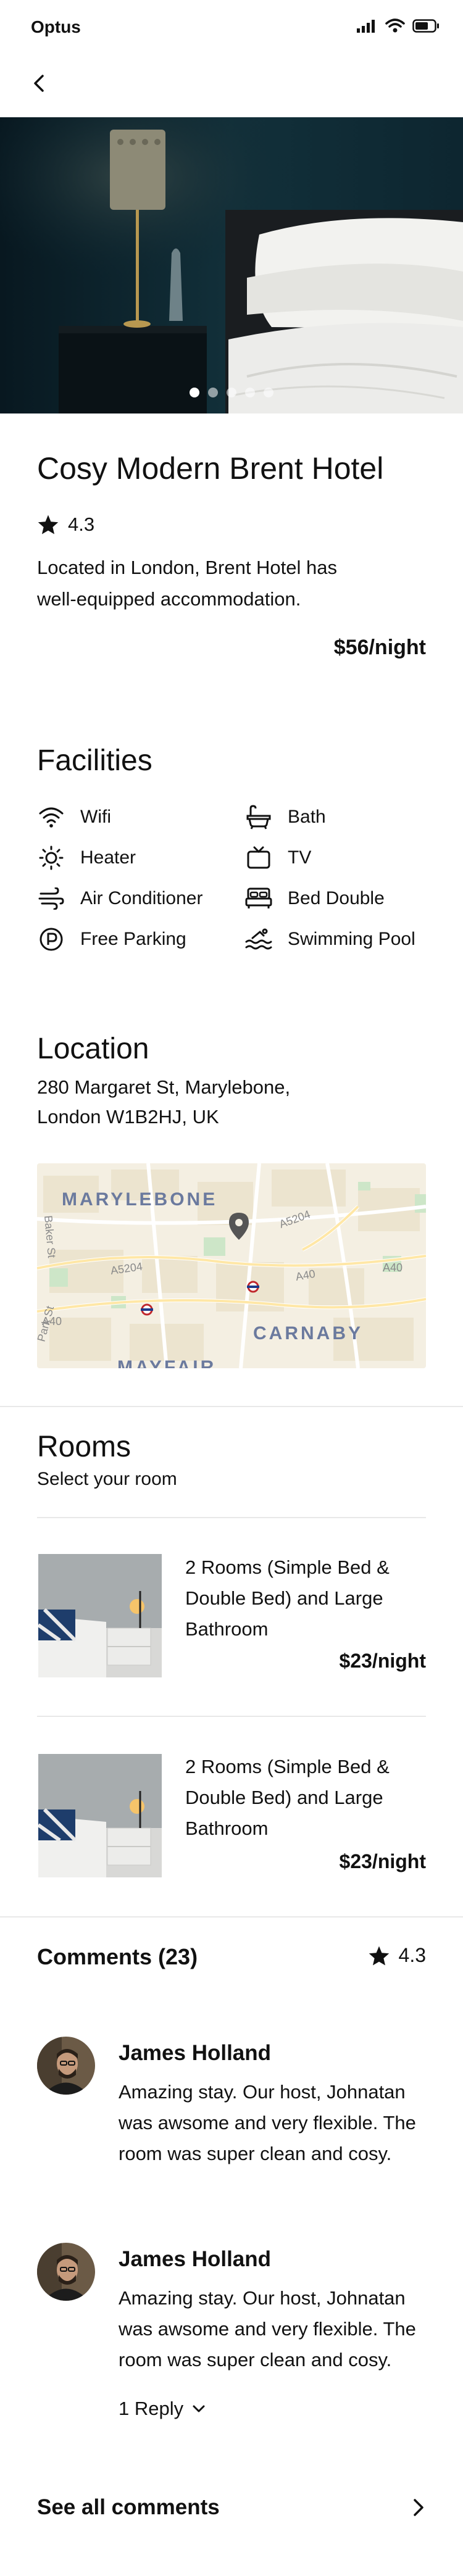 This screenshot has height=2576, width=463. I want to click on comments-title: Comments (23), so click(117, 1956).